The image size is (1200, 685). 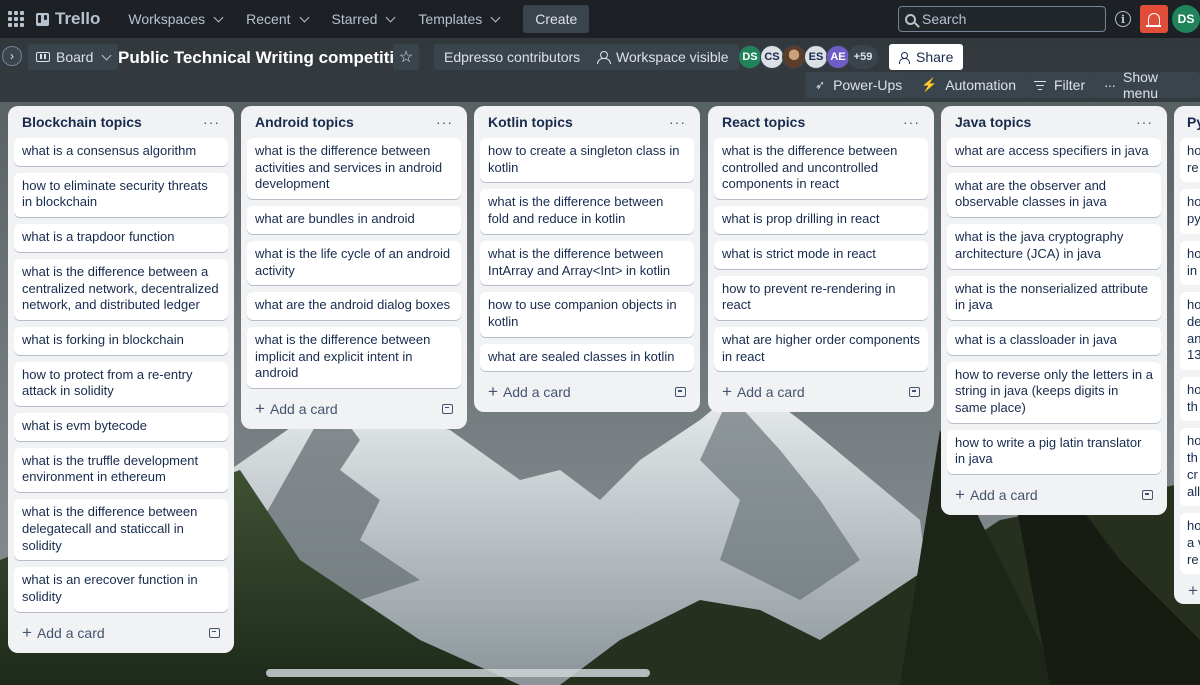 I want to click on card: what is strict mode in react, so click(x=821, y=254).